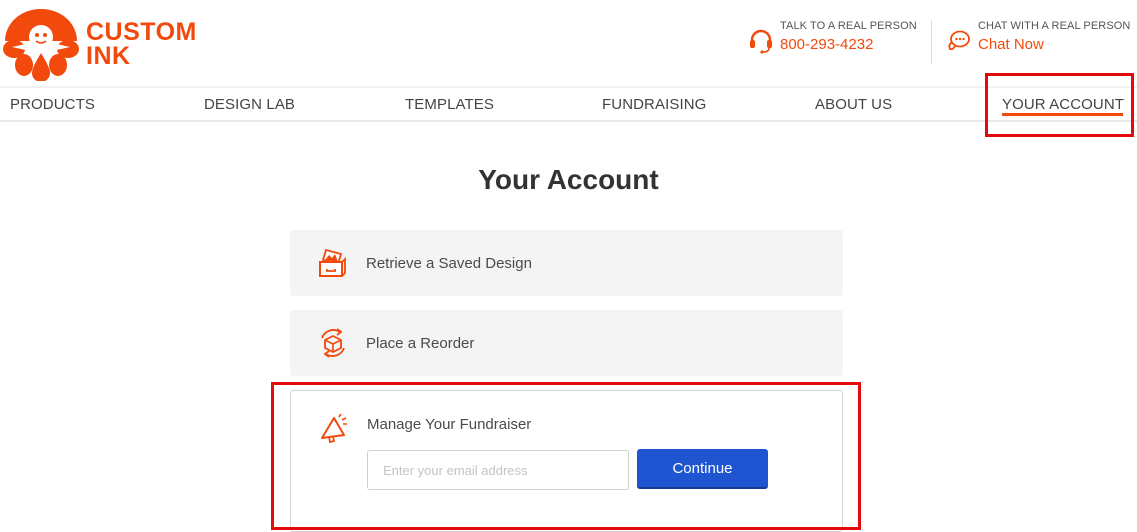  What do you see at coordinates (566, 263) in the screenshot?
I see `option-retrieve-saved-design: Retrieve a Saved Design` at bounding box center [566, 263].